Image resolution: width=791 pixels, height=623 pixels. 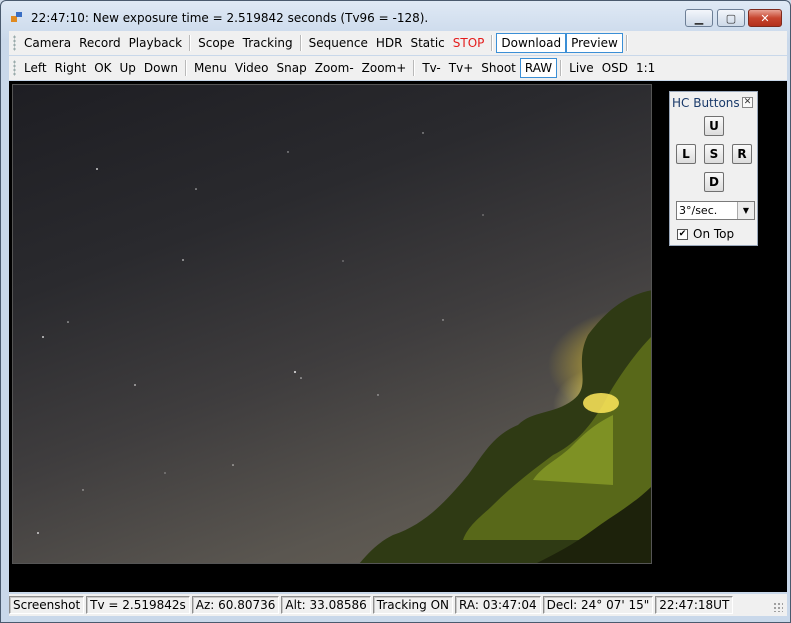 What do you see at coordinates (292, 68) in the screenshot?
I see `snap-button: Snap` at bounding box center [292, 68].